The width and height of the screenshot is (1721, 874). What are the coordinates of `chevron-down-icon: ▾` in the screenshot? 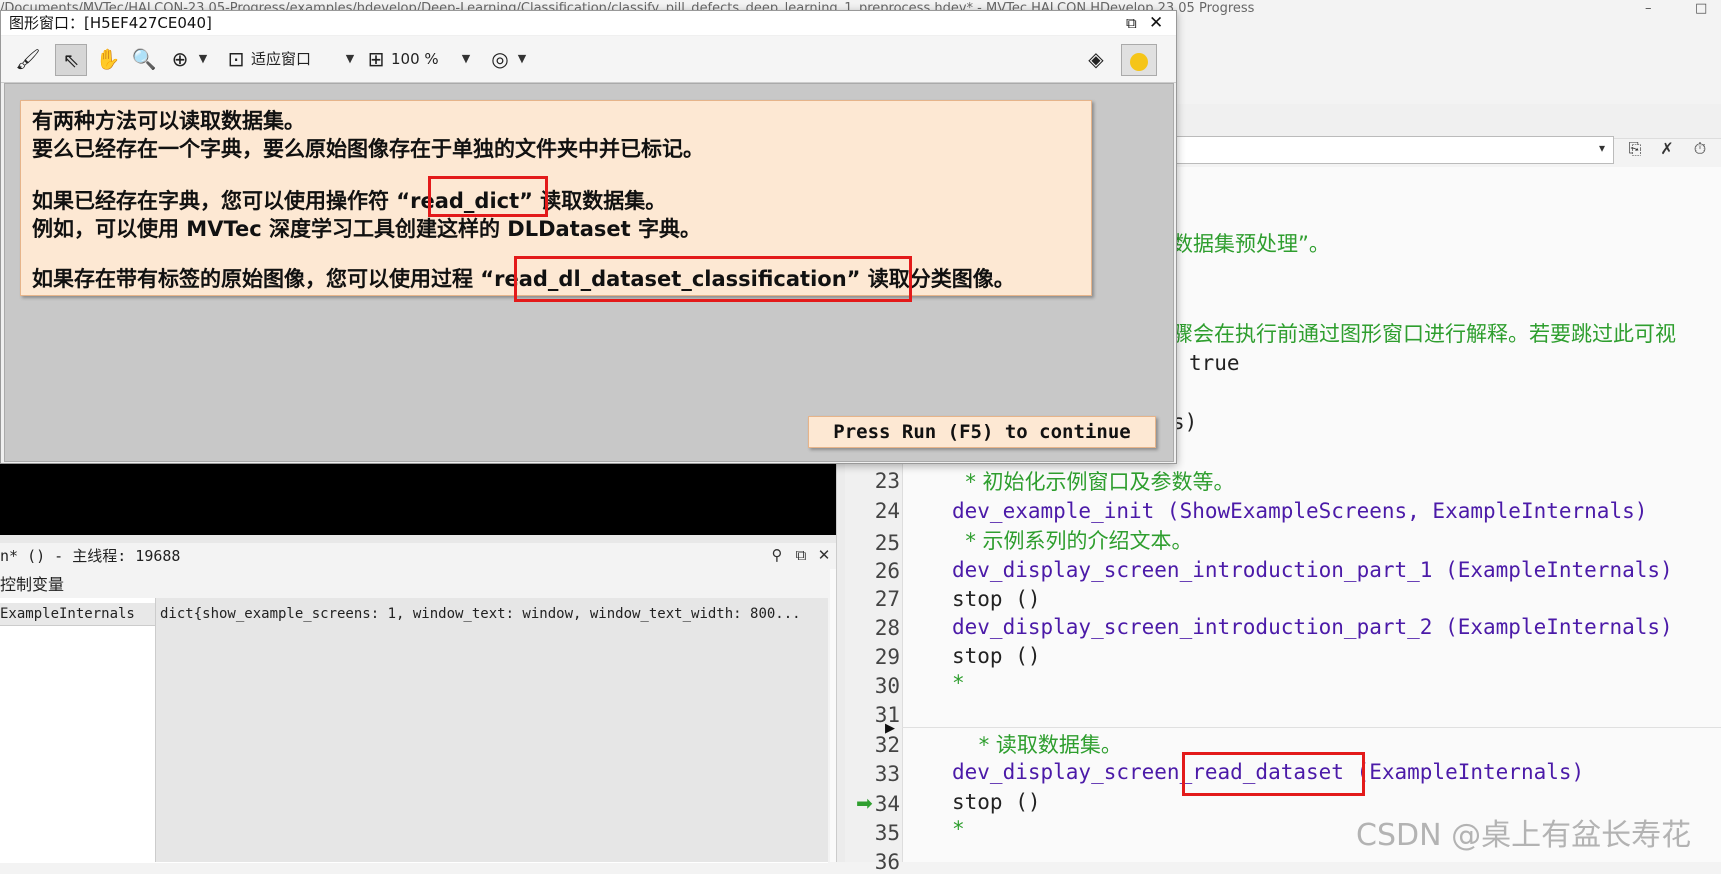 It's located at (1602, 148).